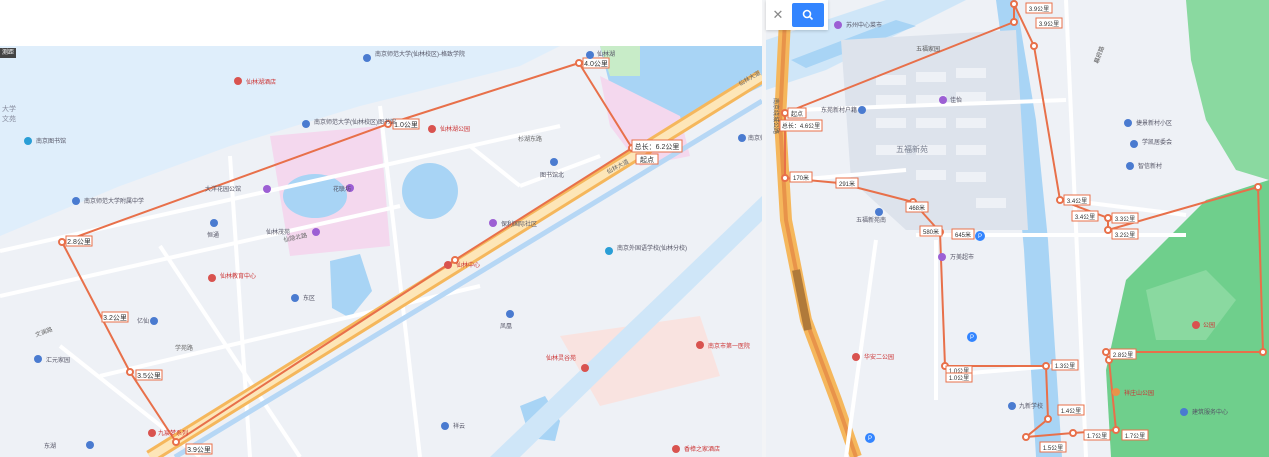  I want to click on svg-text: 总长：6.2公里, so click(657, 146).